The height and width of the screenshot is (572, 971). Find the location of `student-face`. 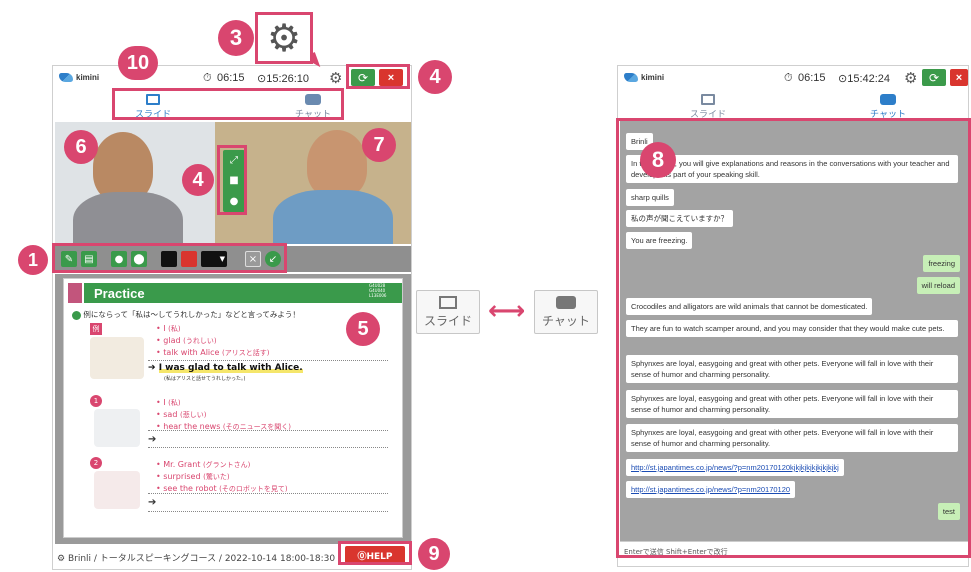

student-face is located at coordinates (337, 164).